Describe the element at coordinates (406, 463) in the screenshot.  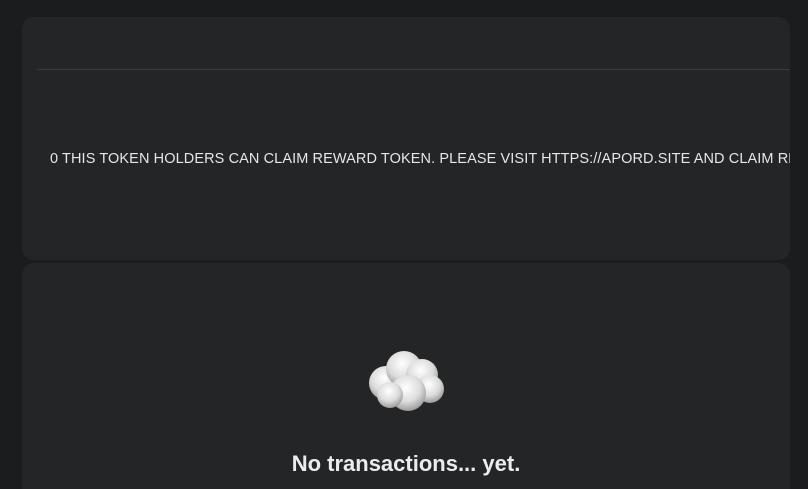
I see `empty-state-title: No transactions... yet.` at that location.